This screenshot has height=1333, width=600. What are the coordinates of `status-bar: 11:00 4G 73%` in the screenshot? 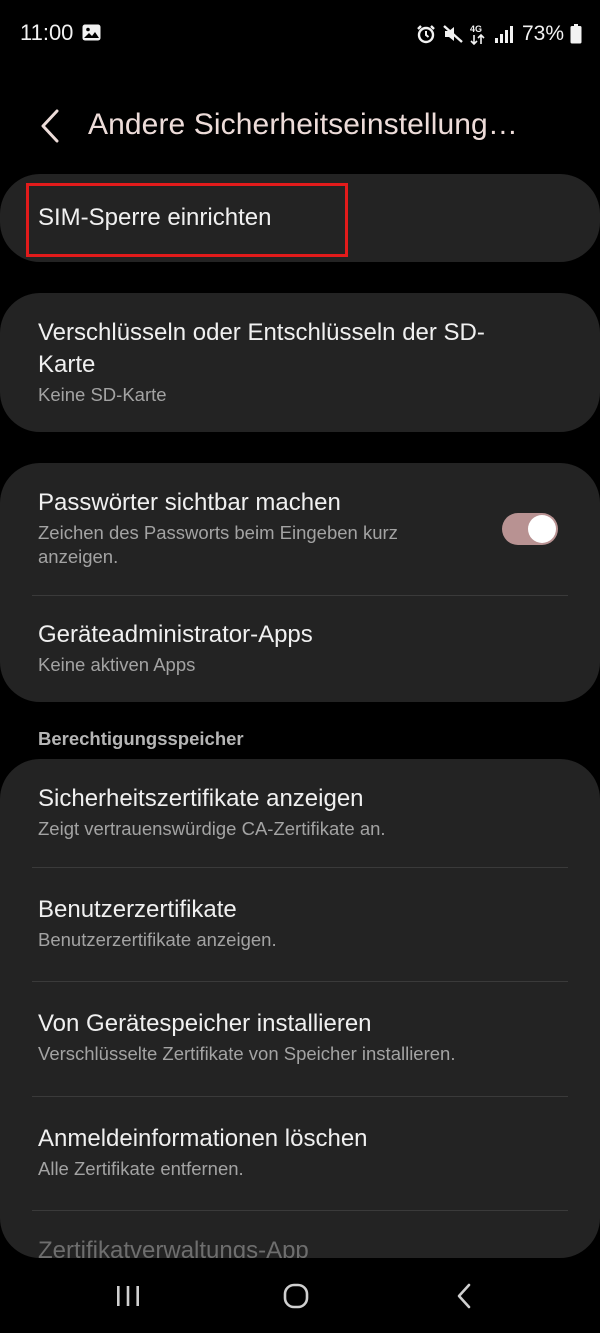 It's located at (300, 34).